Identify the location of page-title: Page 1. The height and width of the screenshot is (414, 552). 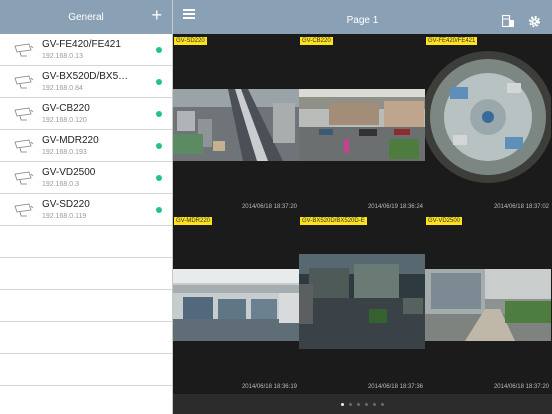
(362, 20).